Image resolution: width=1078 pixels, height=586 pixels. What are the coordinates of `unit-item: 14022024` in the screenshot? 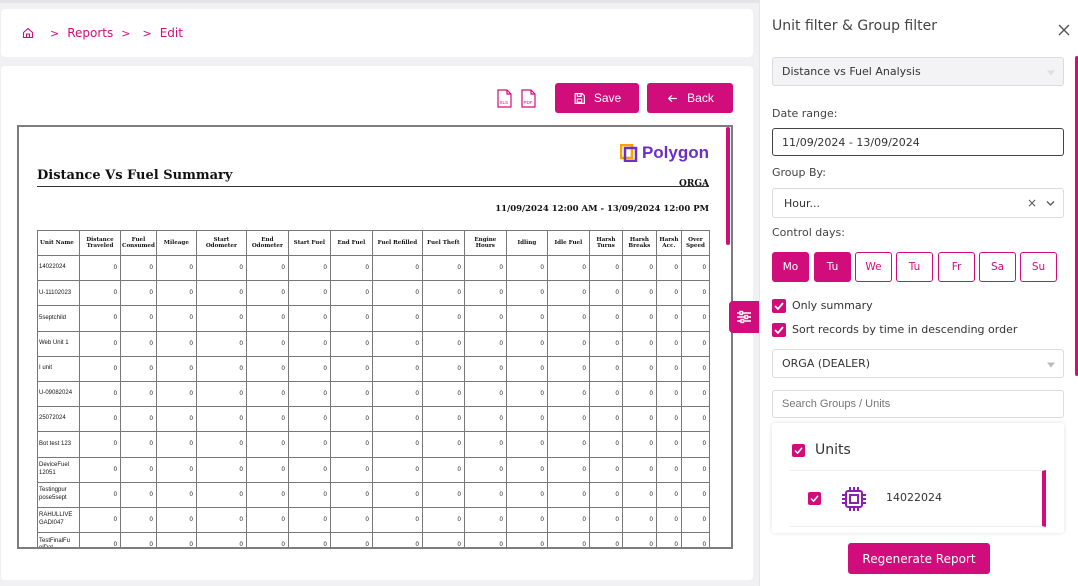 It's located at (918, 498).